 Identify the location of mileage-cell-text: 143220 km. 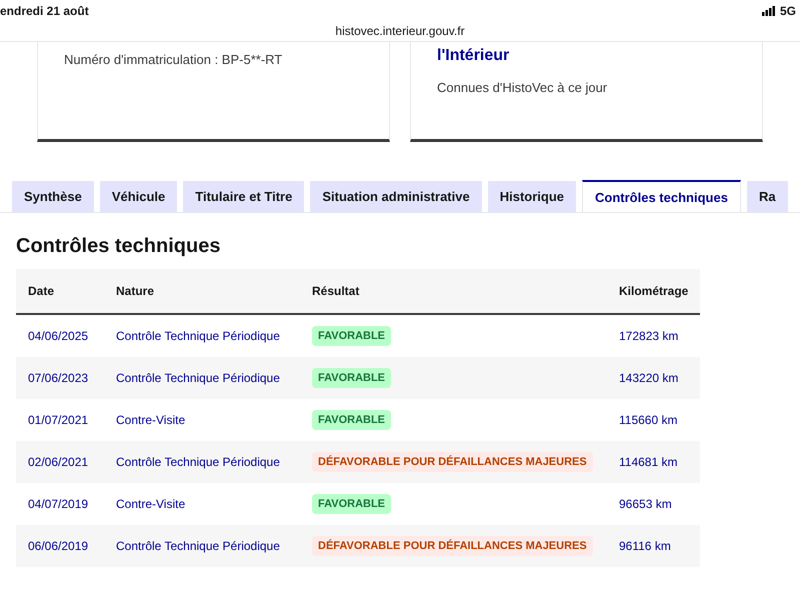
(649, 378).